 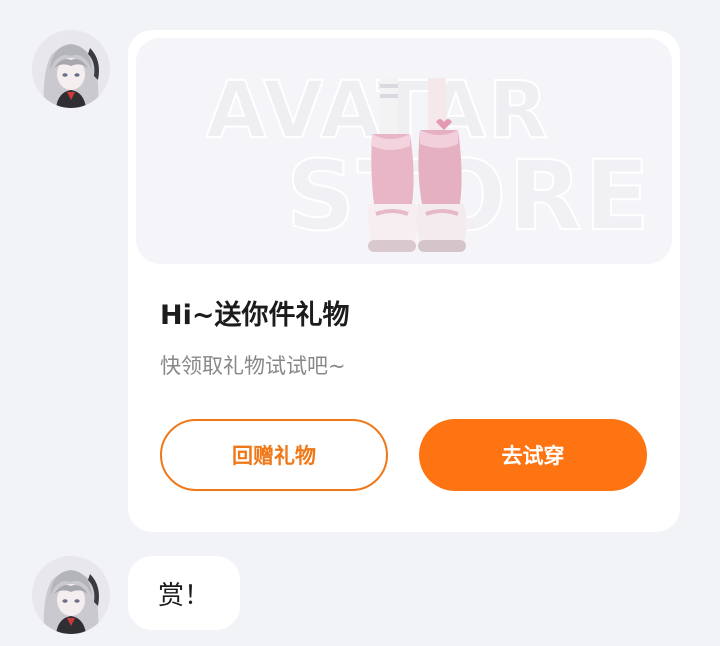 I want to click on text-message-bubble: 赏！, so click(x=184, y=593).